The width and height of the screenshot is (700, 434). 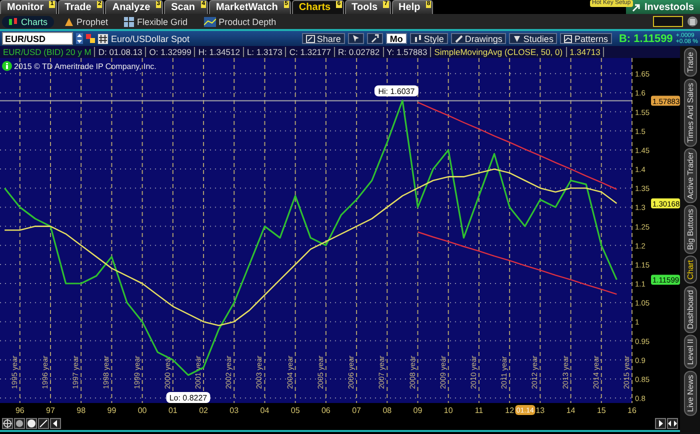 I want to click on side-tab: Big Buttons, so click(x=690, y=229).